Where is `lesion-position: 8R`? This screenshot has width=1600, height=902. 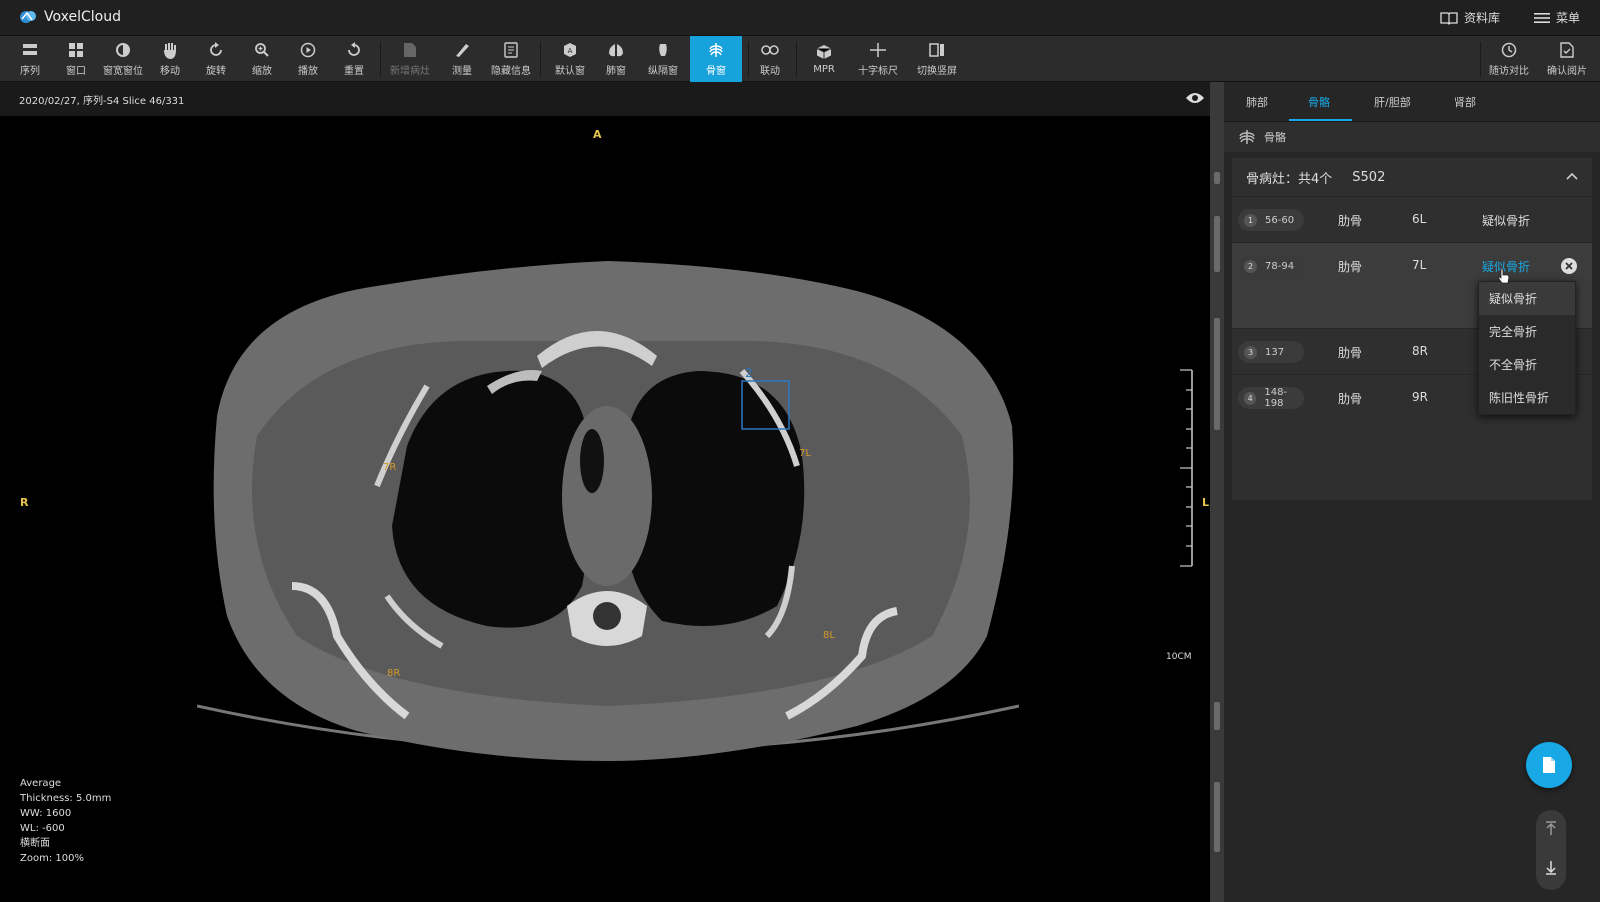 lesion-position: 8R is located at coordinates (1420, 351).